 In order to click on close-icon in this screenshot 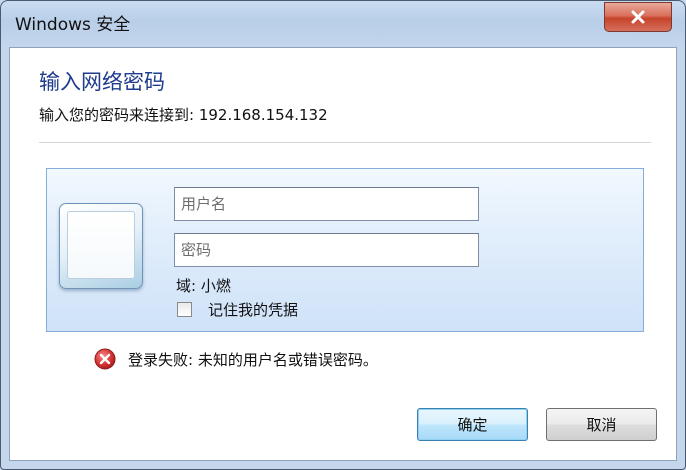, I will do `click(638, 17)`.